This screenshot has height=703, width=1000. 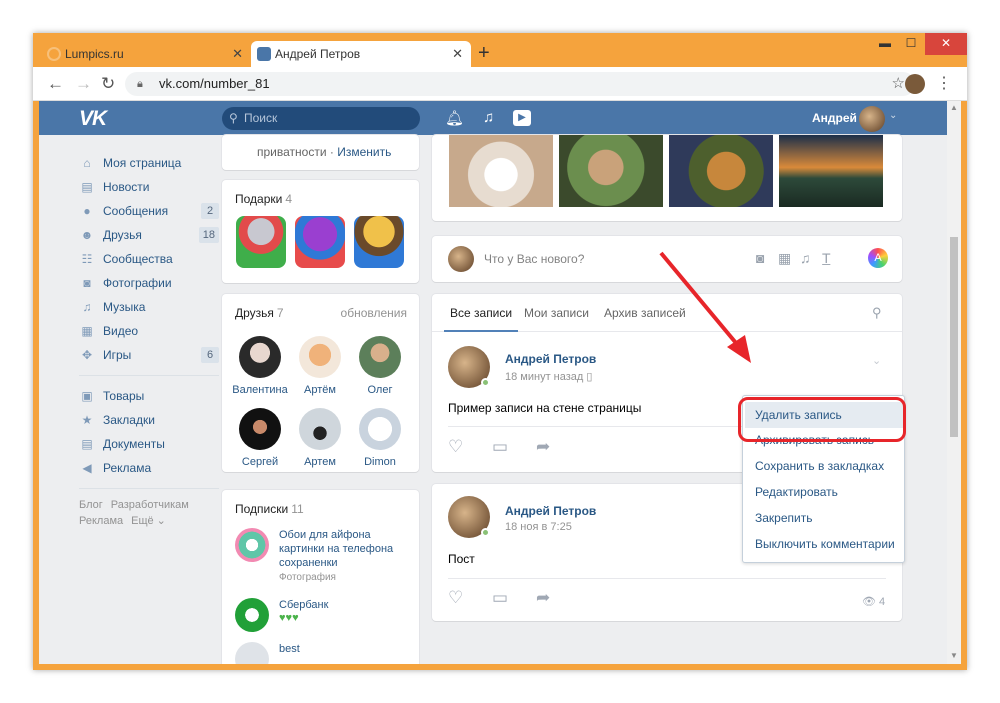 I want to click on menu-item-bookmark: Сохранить в закладках, so click(x=819, y=466).